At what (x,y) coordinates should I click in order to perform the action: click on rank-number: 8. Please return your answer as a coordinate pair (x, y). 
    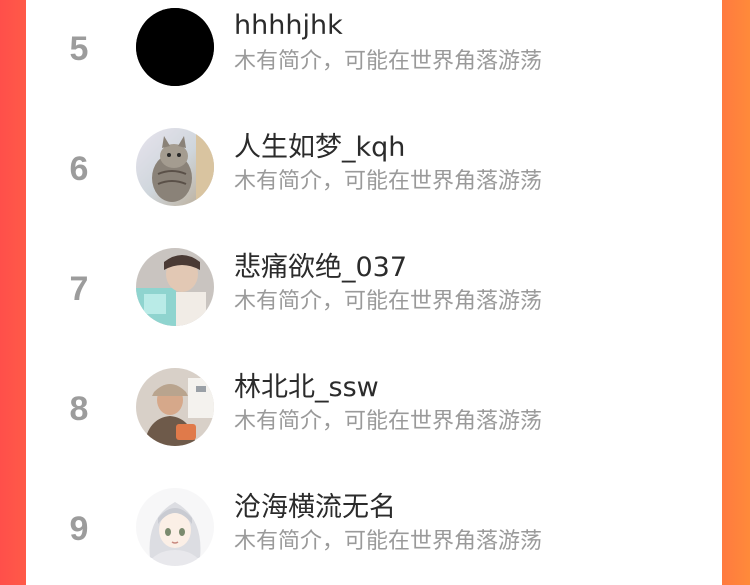
    Looking at the image, I should click on (79, 409).